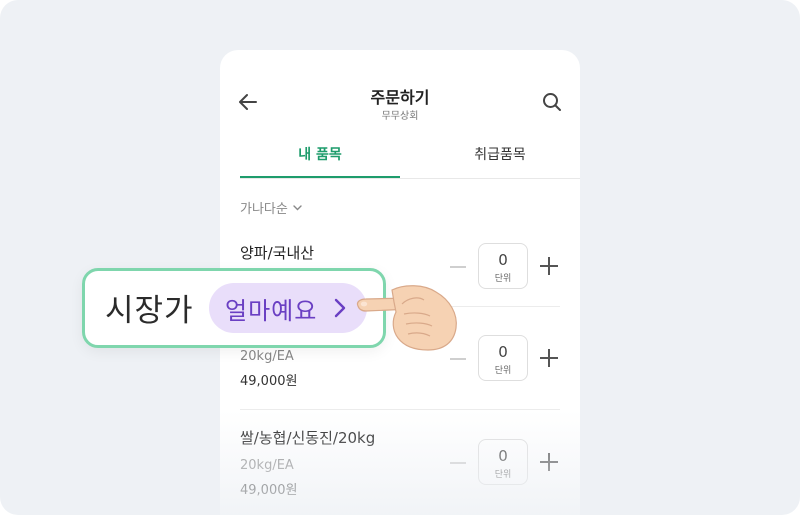 This screenshot has height=515, width=800. What do you see at coordinates (320, 159) in the screenshot?
I see `tab-my-items: 내 품목` at bounding box center [320, 159].